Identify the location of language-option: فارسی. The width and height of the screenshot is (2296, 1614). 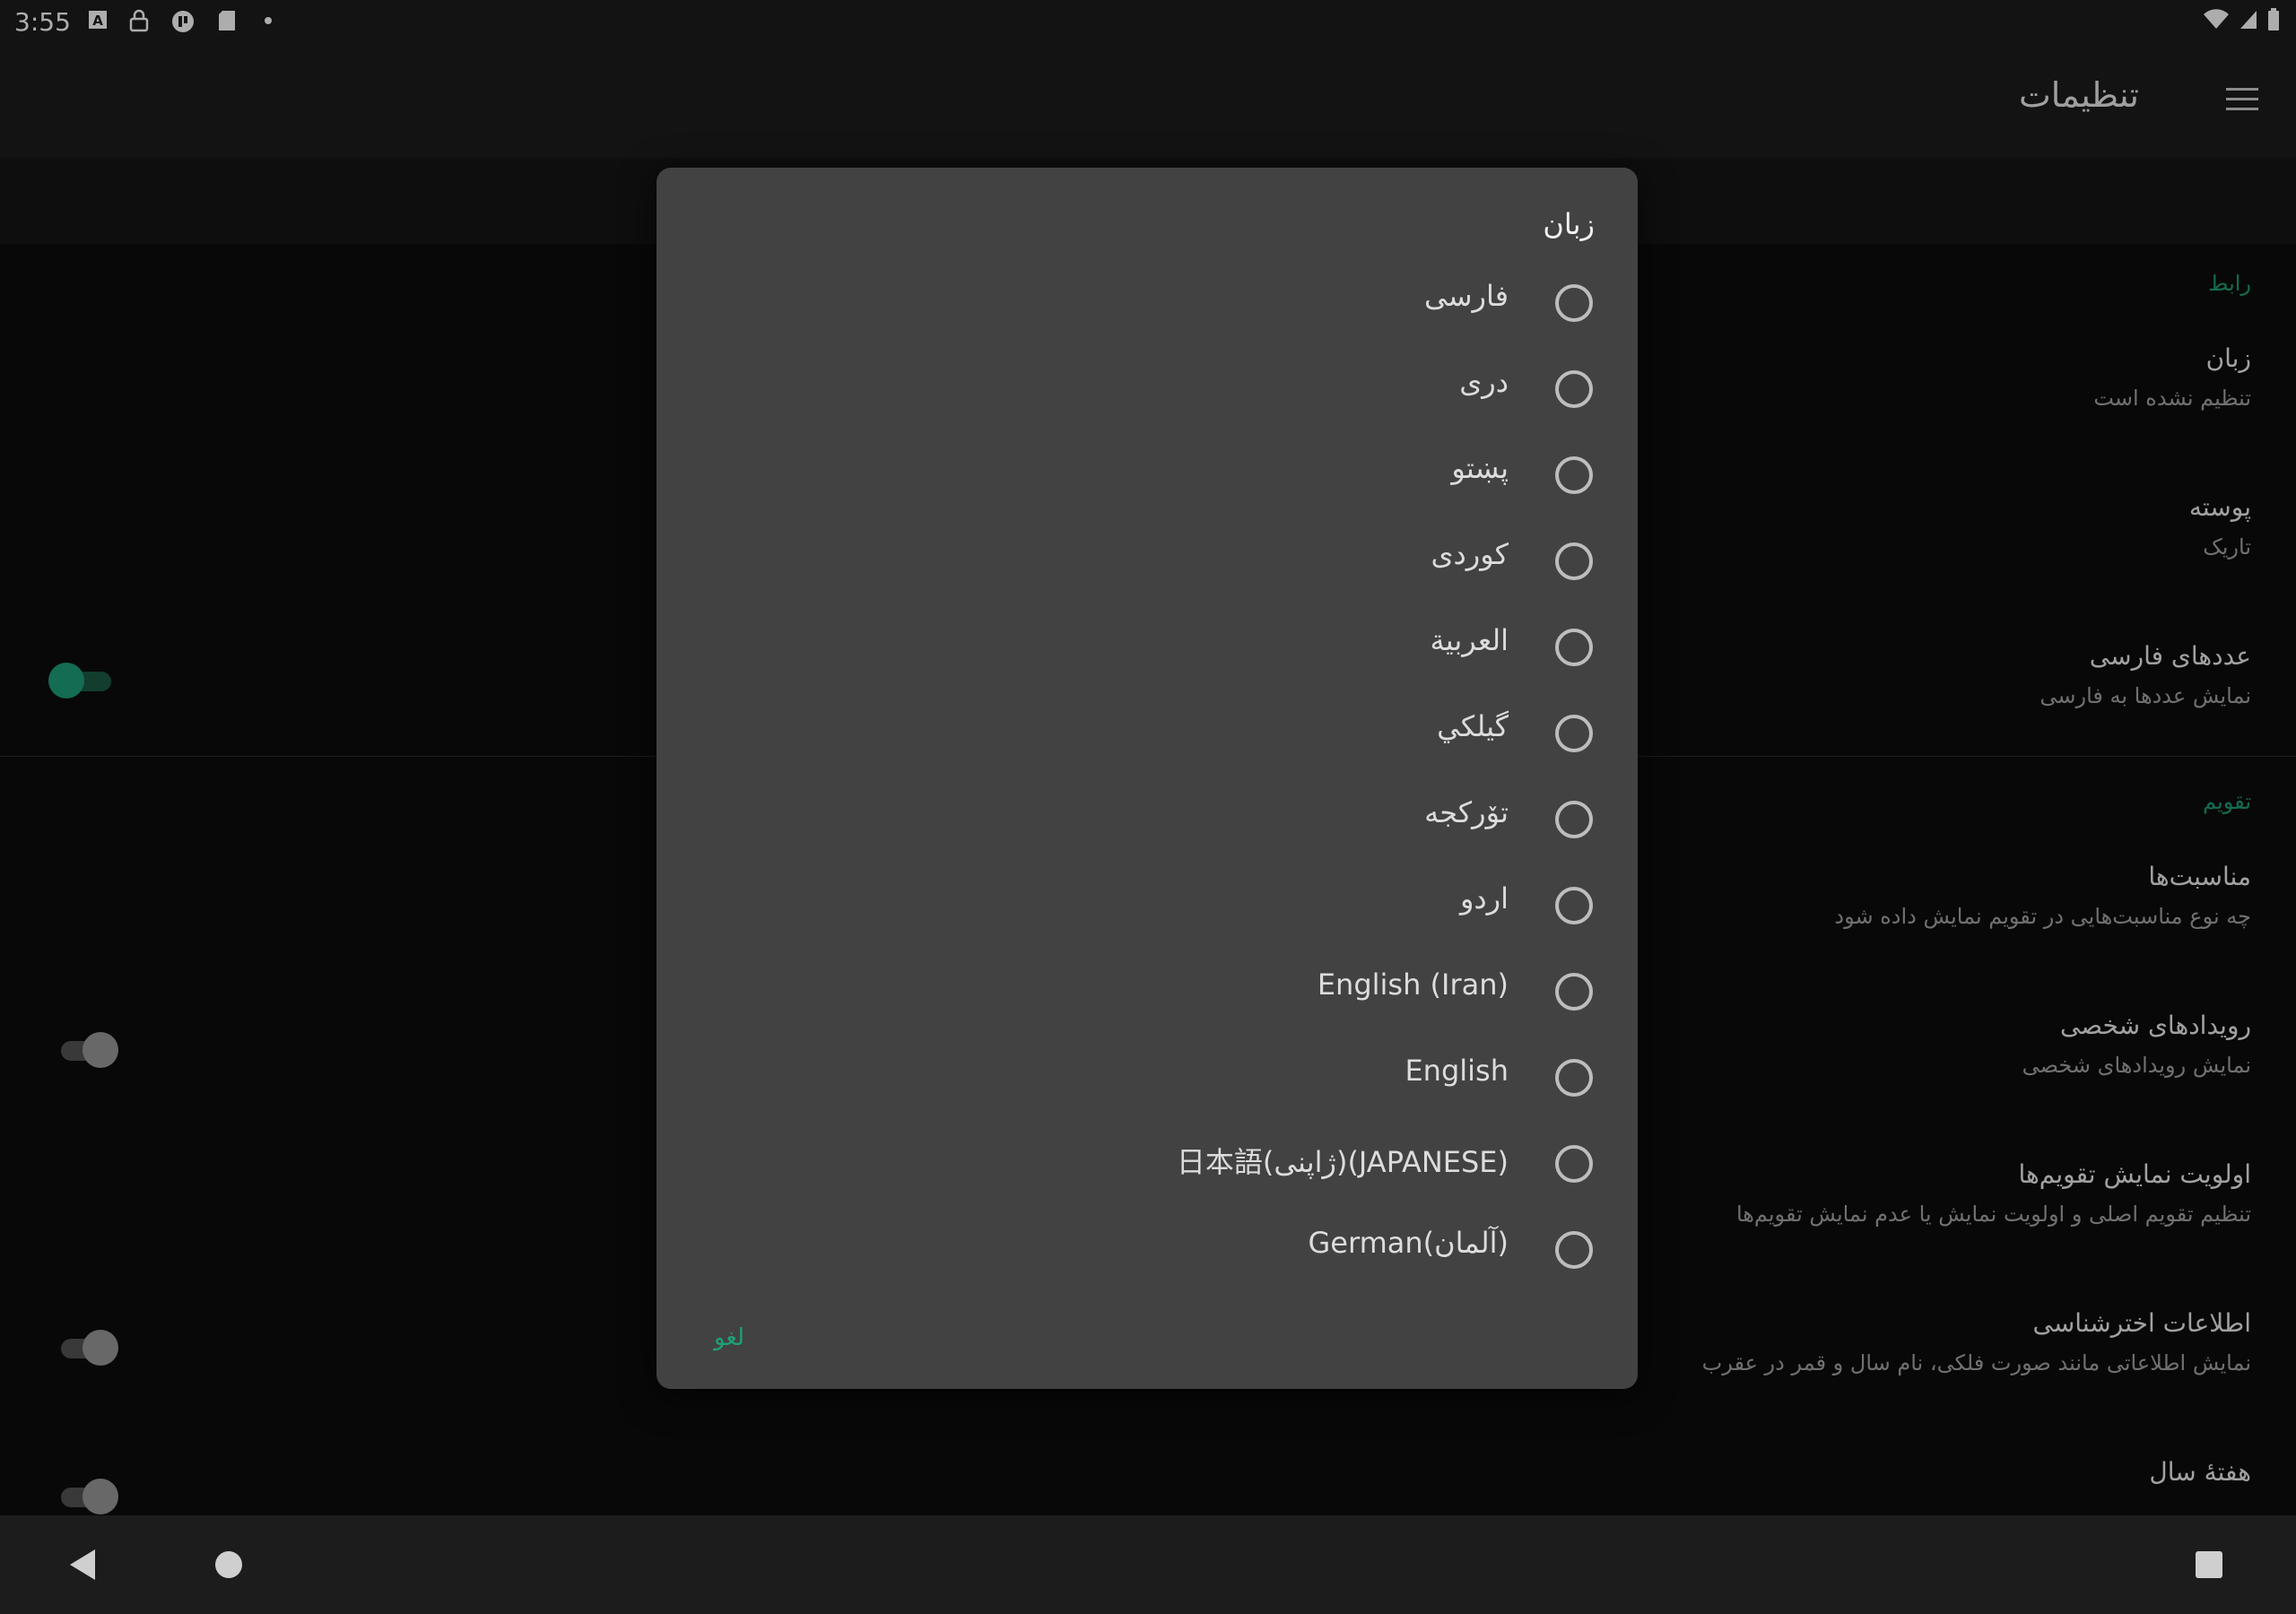
(1147, 302).